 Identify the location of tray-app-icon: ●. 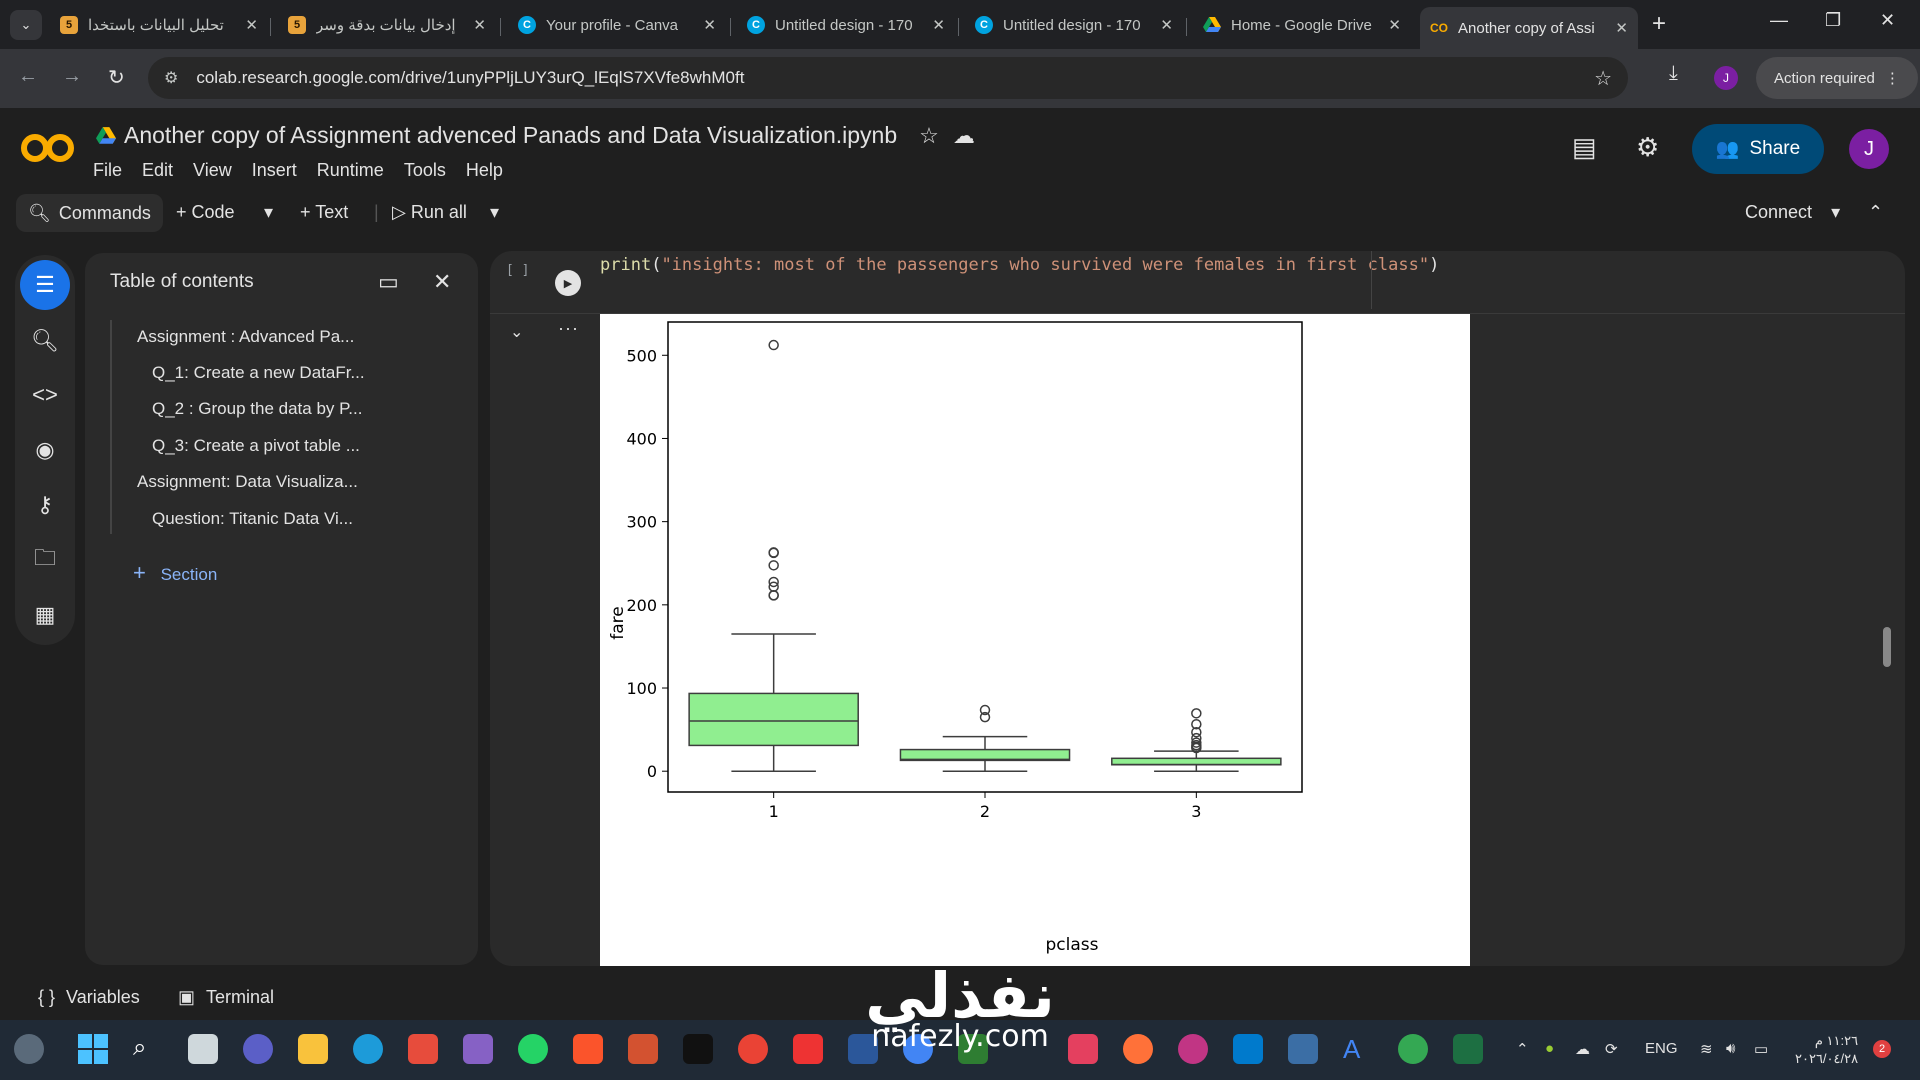
(1549, 1048).